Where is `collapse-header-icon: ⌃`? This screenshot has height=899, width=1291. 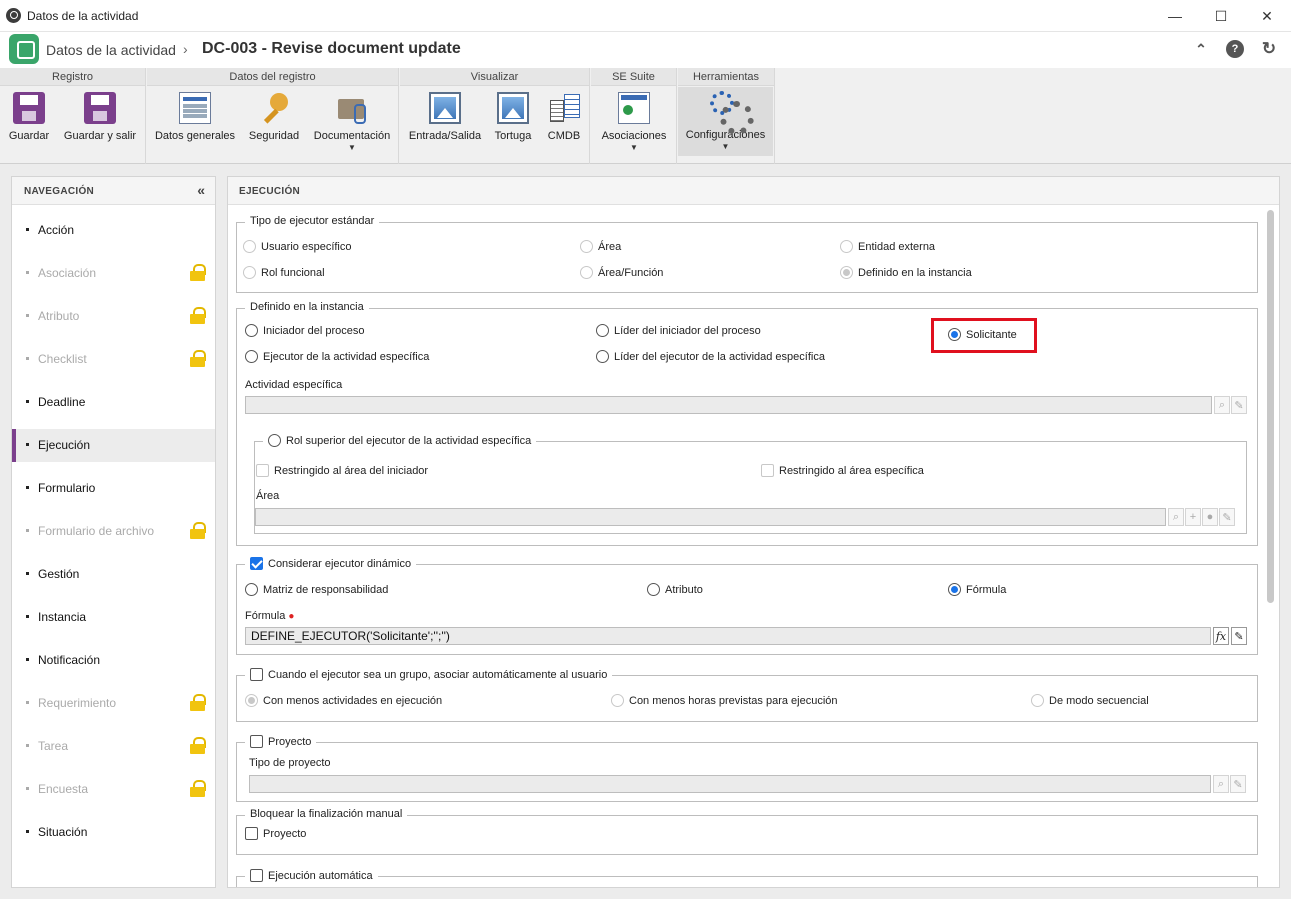 collapse-header-icon: ⌃ is located at coordinates (1201, 49).